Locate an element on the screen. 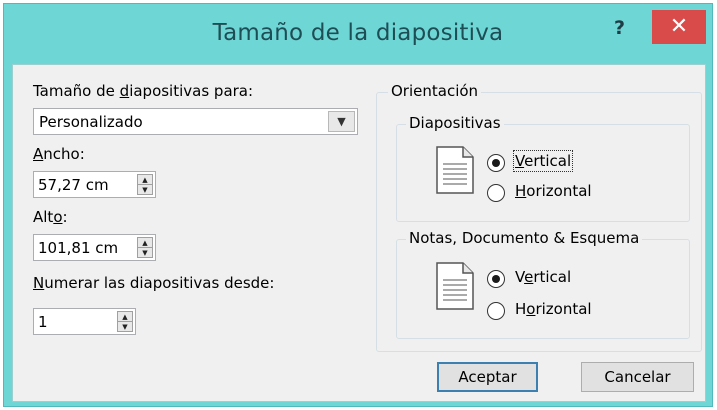 This screenshot has height=410, width=717. slides-horizontal-label: Horizontal is located at coordinates (553, 191).